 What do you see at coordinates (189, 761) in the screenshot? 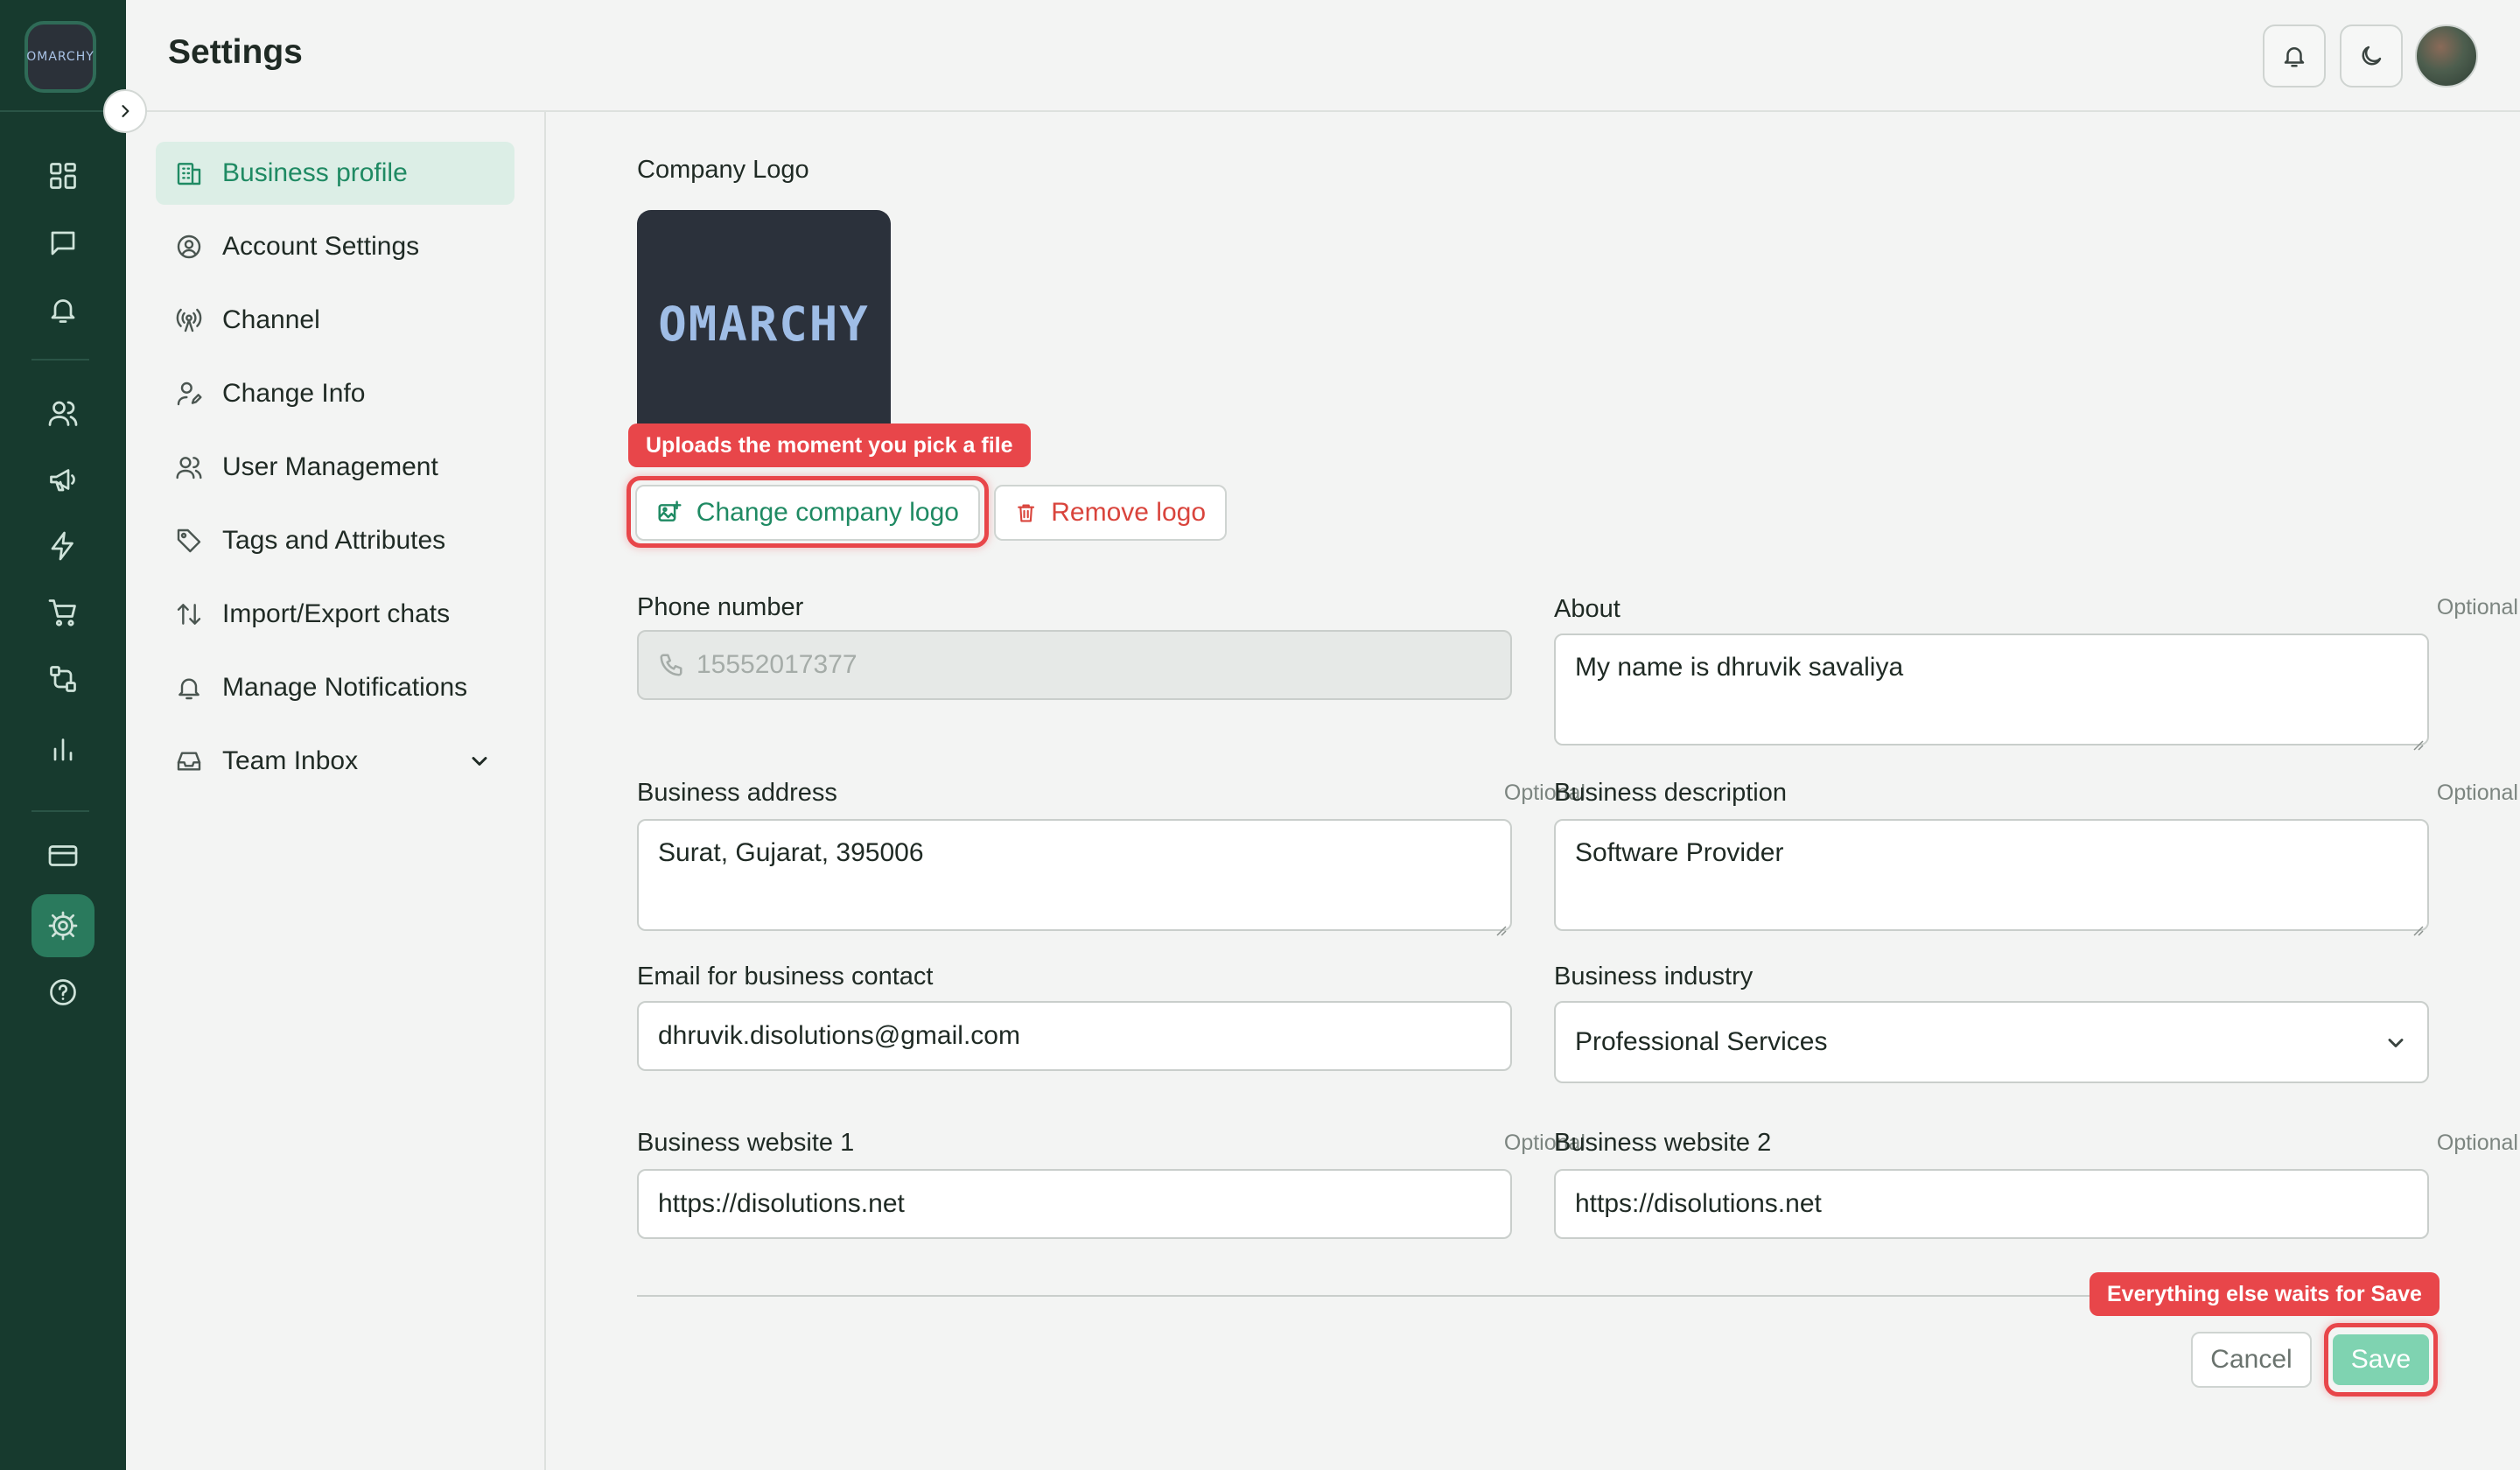
I see `inbox-icon` at bounding box center [189, 761].